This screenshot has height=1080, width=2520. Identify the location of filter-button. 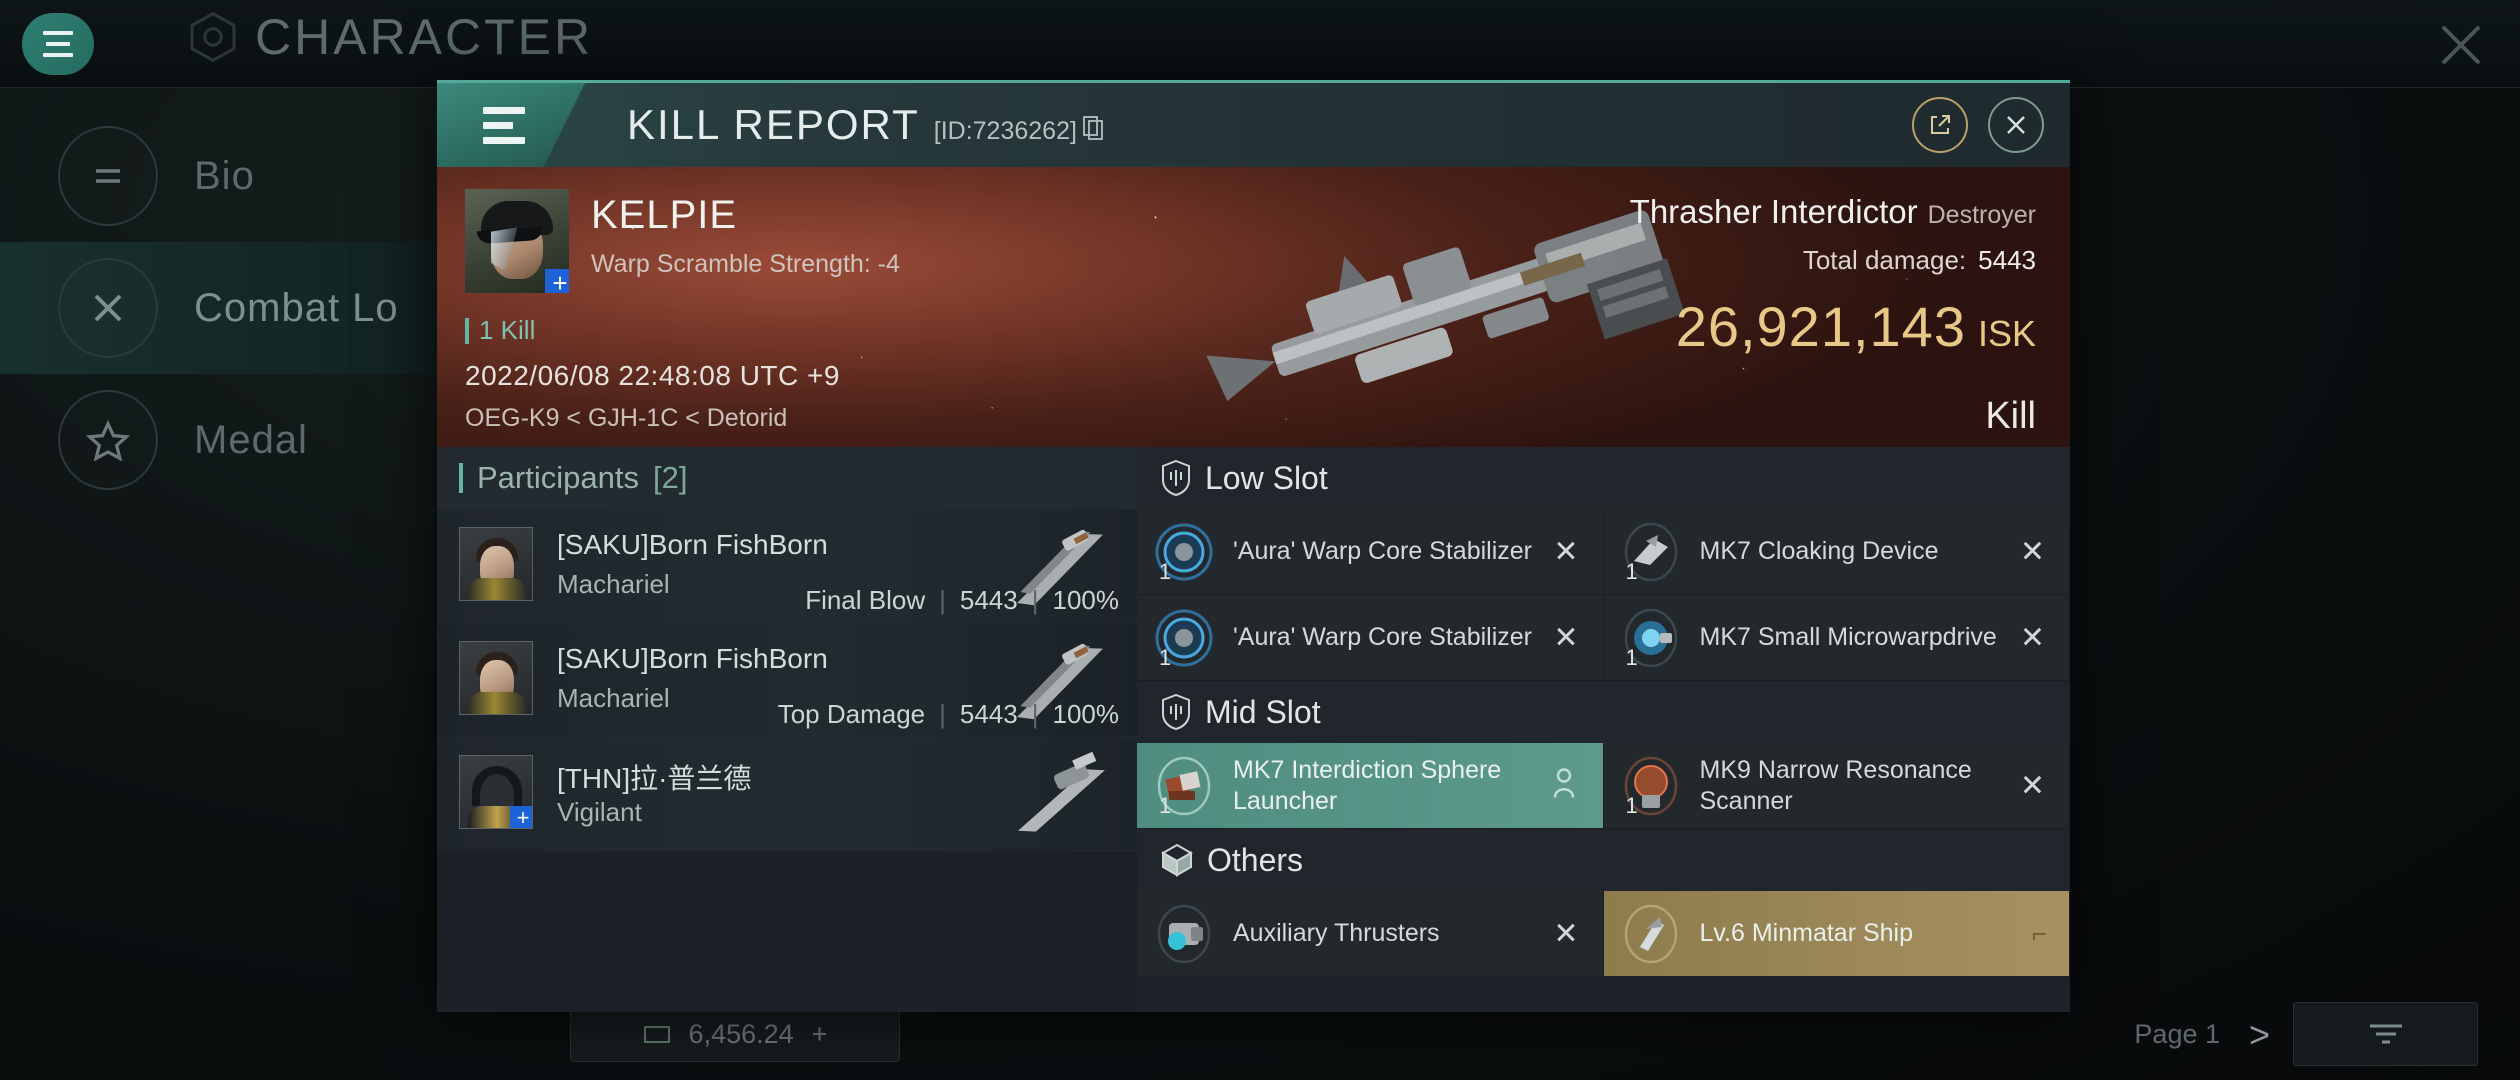
(2385, 1034).